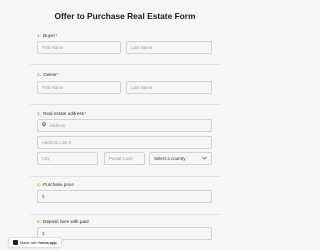 This screenshot has height=250, width=320. I want to click on owner-first-name-input: First Name, so click(79, 87).